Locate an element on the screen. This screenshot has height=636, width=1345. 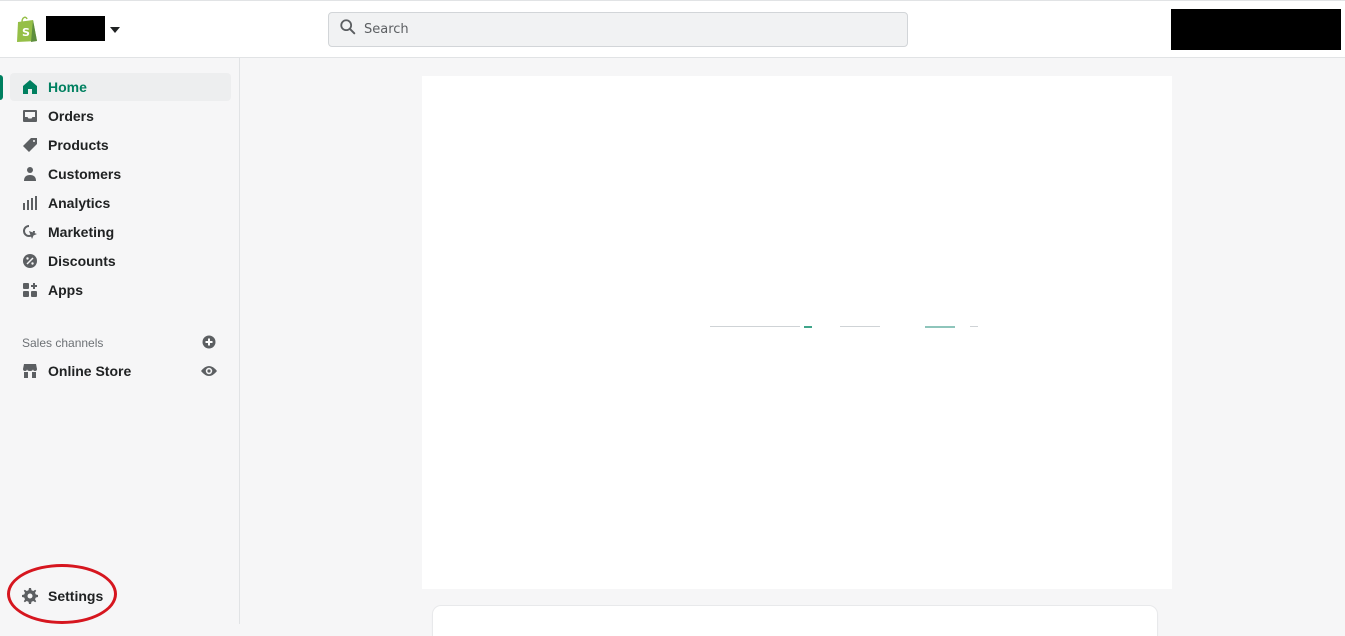
store-icon is located at coordinates (30, 371).